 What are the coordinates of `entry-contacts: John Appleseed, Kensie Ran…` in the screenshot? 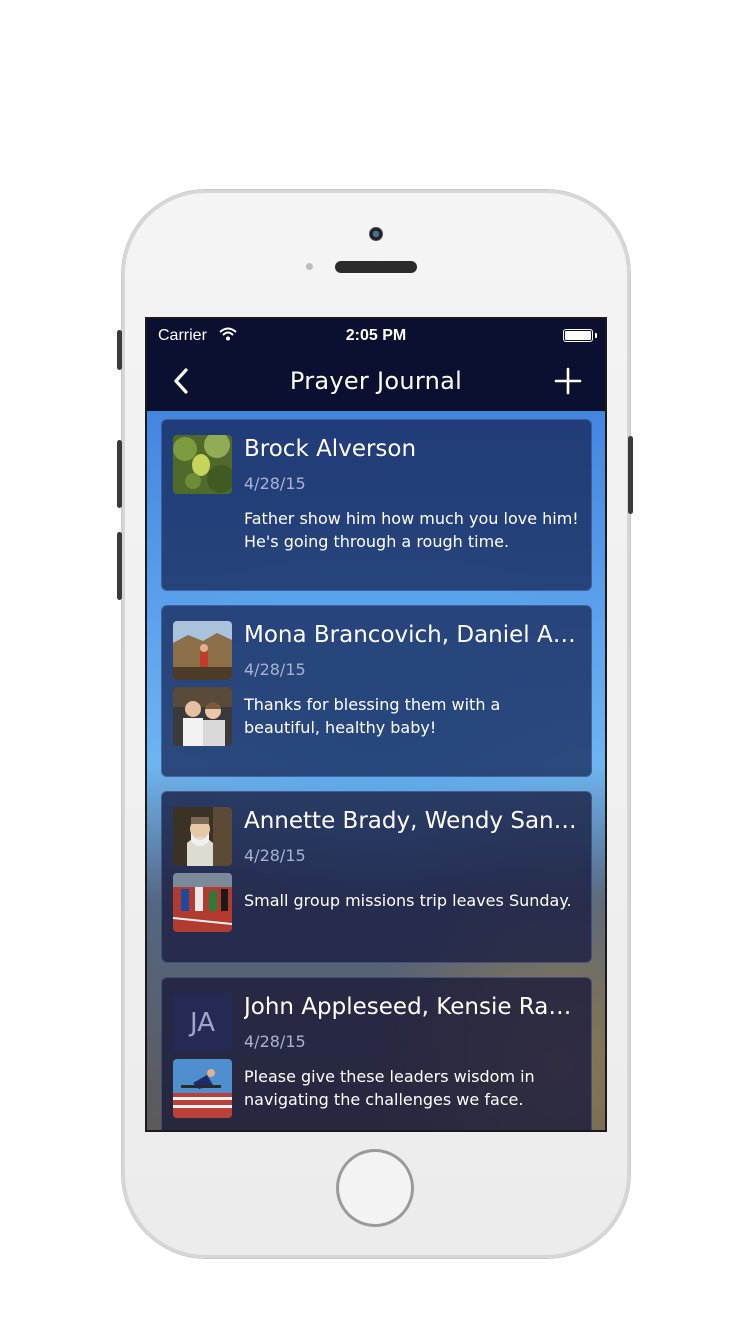 It's located at (411, 1007).